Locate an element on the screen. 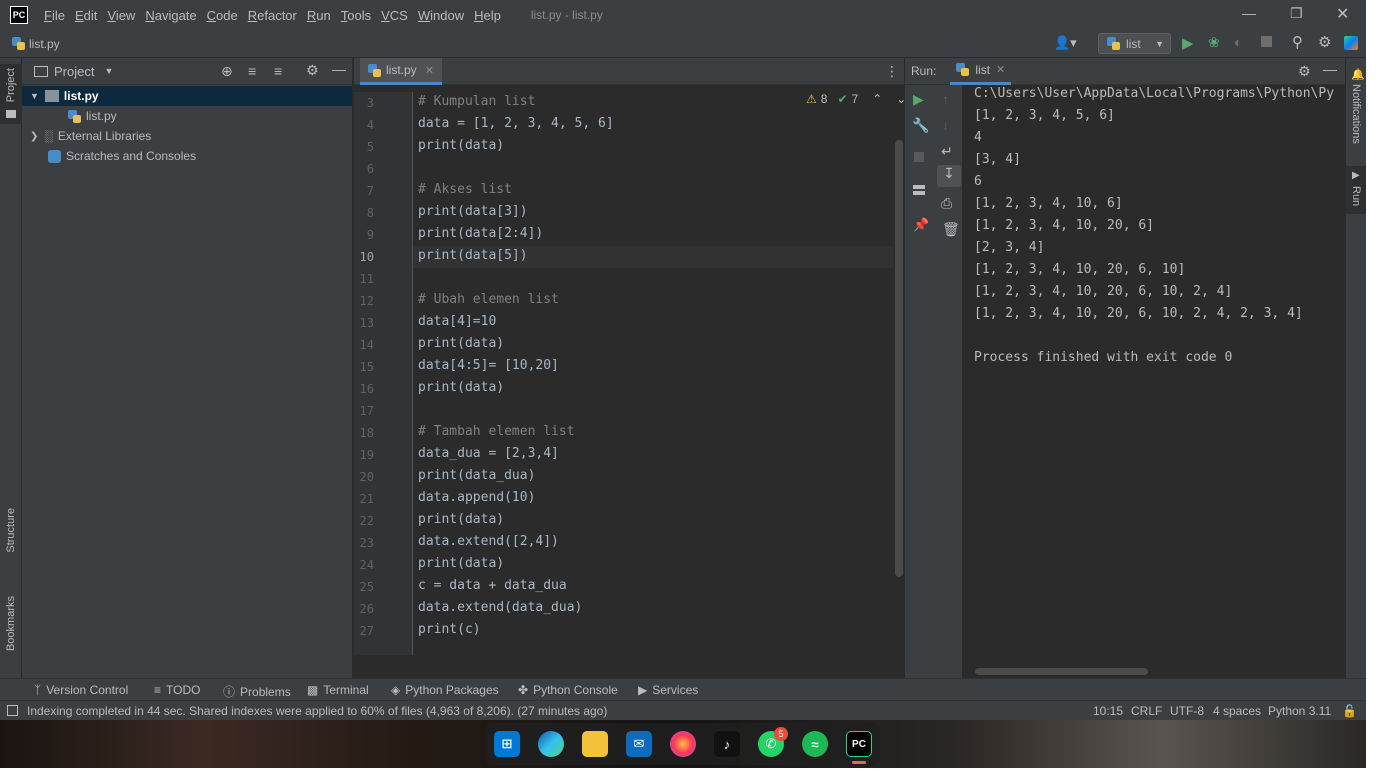 This screenshot has height=780, width=1392. line-number: 22 is located at coordinates (364, 521).